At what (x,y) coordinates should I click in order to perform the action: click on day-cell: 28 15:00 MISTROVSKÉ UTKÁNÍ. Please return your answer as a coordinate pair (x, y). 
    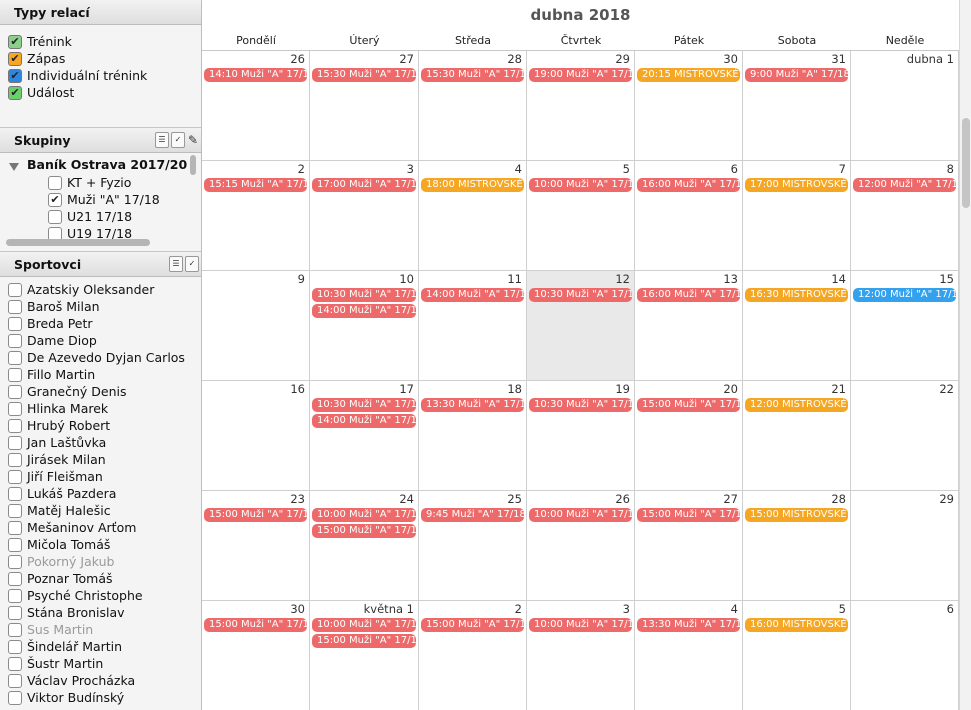
    Looking at the image, I should click on (797, 546).